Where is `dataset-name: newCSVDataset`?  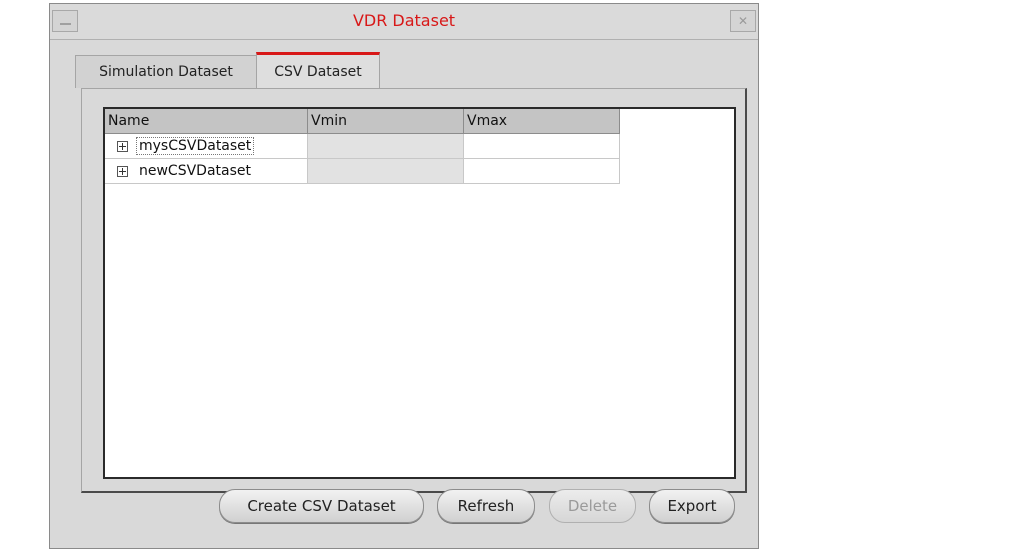
dataset-name: newCSVDataset is located at coordinates (195, 171).